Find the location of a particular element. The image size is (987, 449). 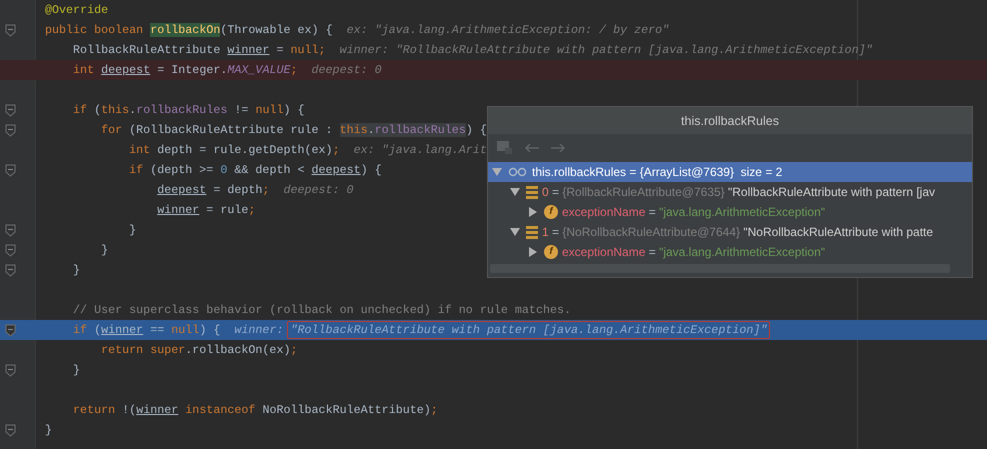

hint-value: "java.lang.ArithmeticException: / by zero" is located at coordinates (522, 30).